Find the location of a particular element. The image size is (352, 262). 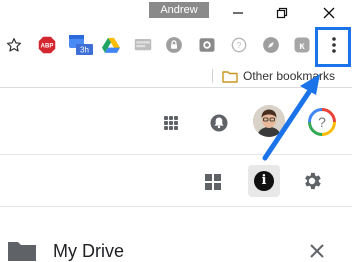

restore-button is located at coordinates (282, 13).